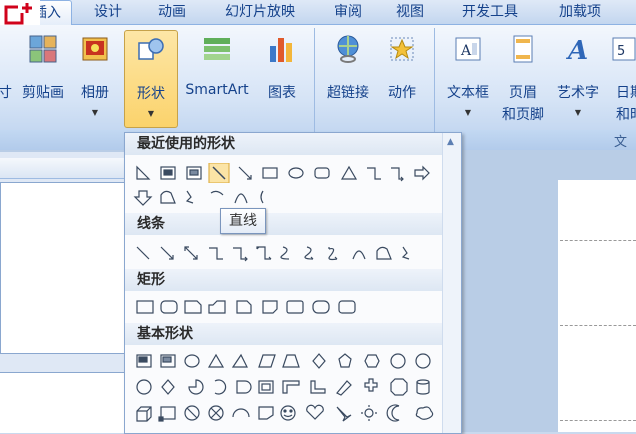  Describe the element at coordinates (95, 93) in the screenshot. I see `photo-album-label: 相册` at that location.